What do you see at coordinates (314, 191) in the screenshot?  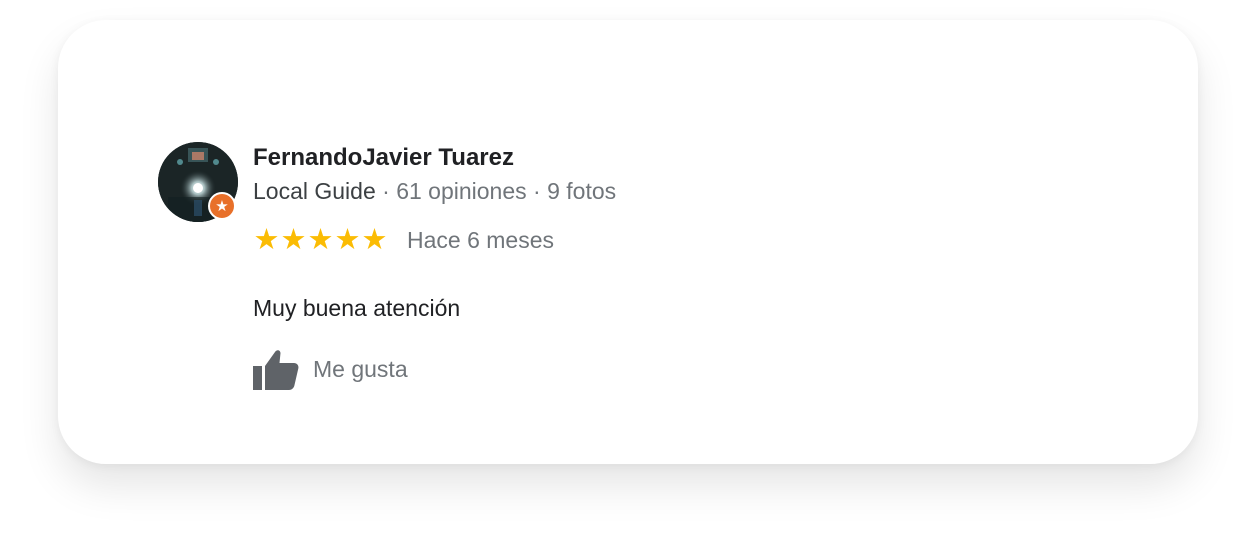 I see `local-guide-label: Local Guide` at bounding box center [314, 191].